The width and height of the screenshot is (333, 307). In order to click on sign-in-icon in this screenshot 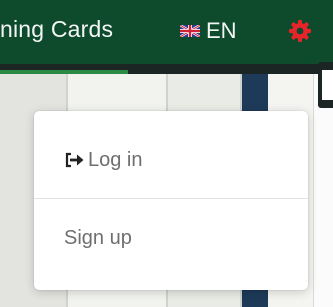, I will do `click(74, 160)`.